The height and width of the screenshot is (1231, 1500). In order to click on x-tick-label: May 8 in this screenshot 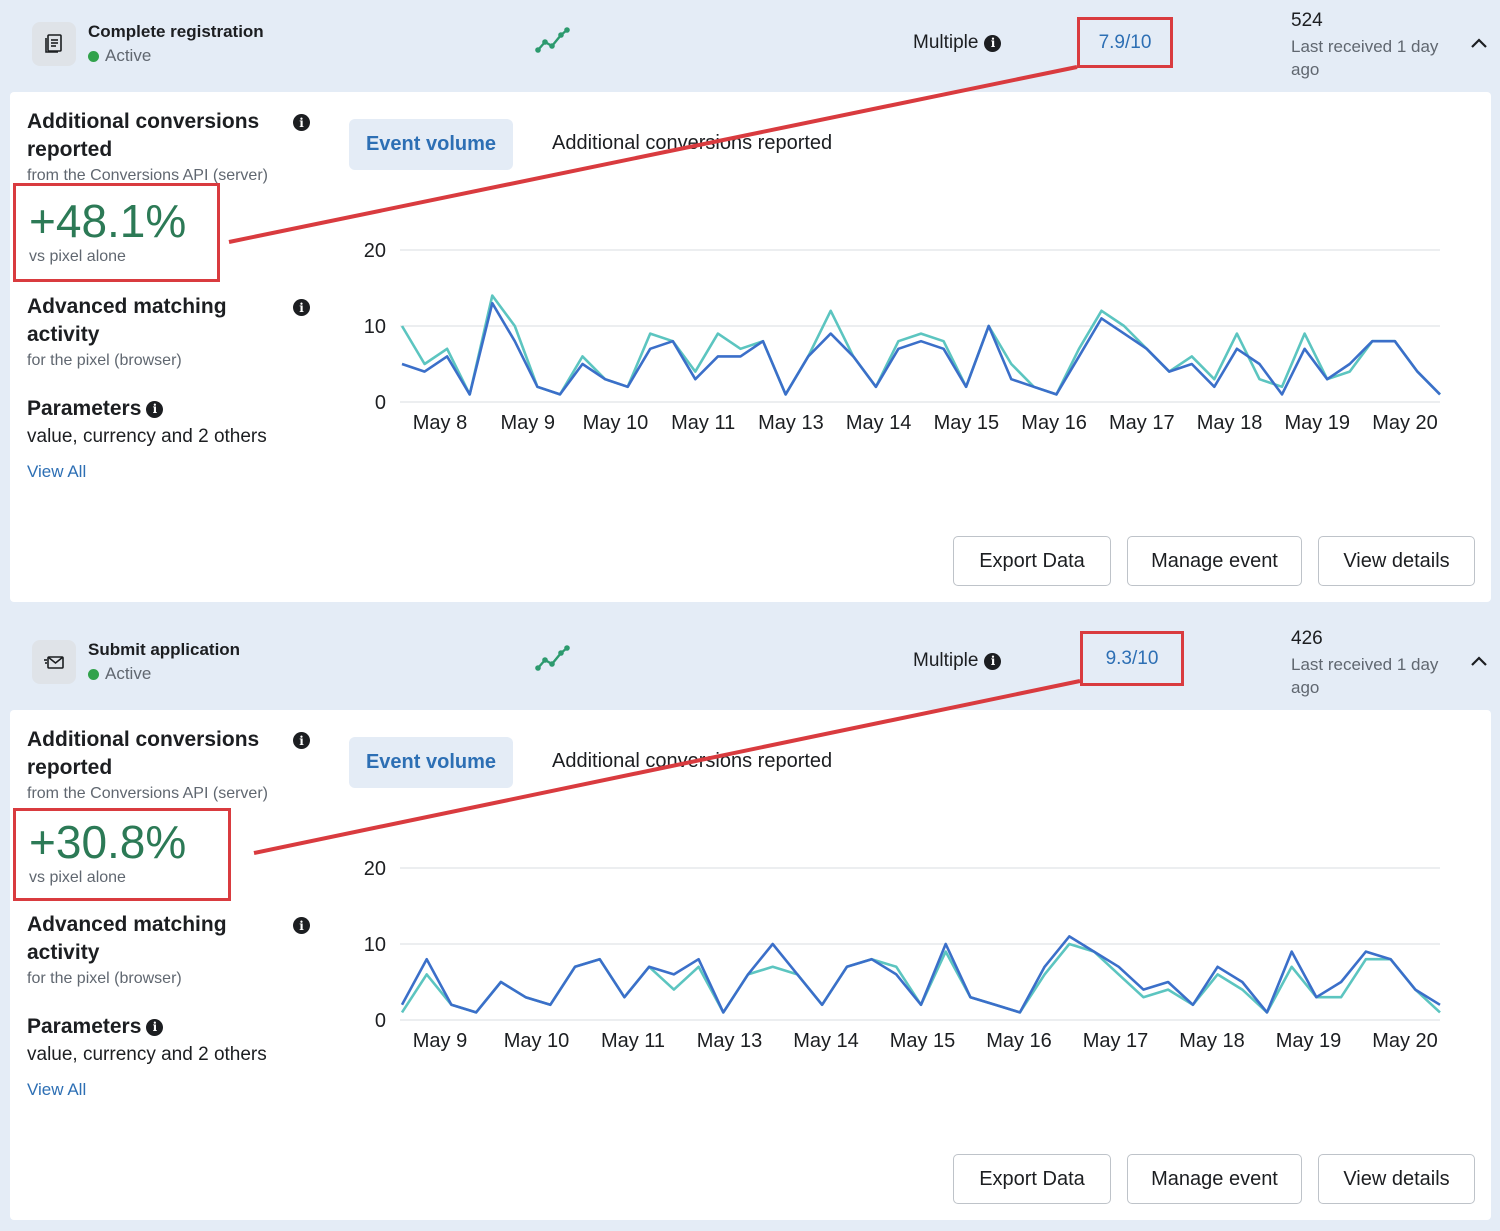, I will do `click(440, 423)`.